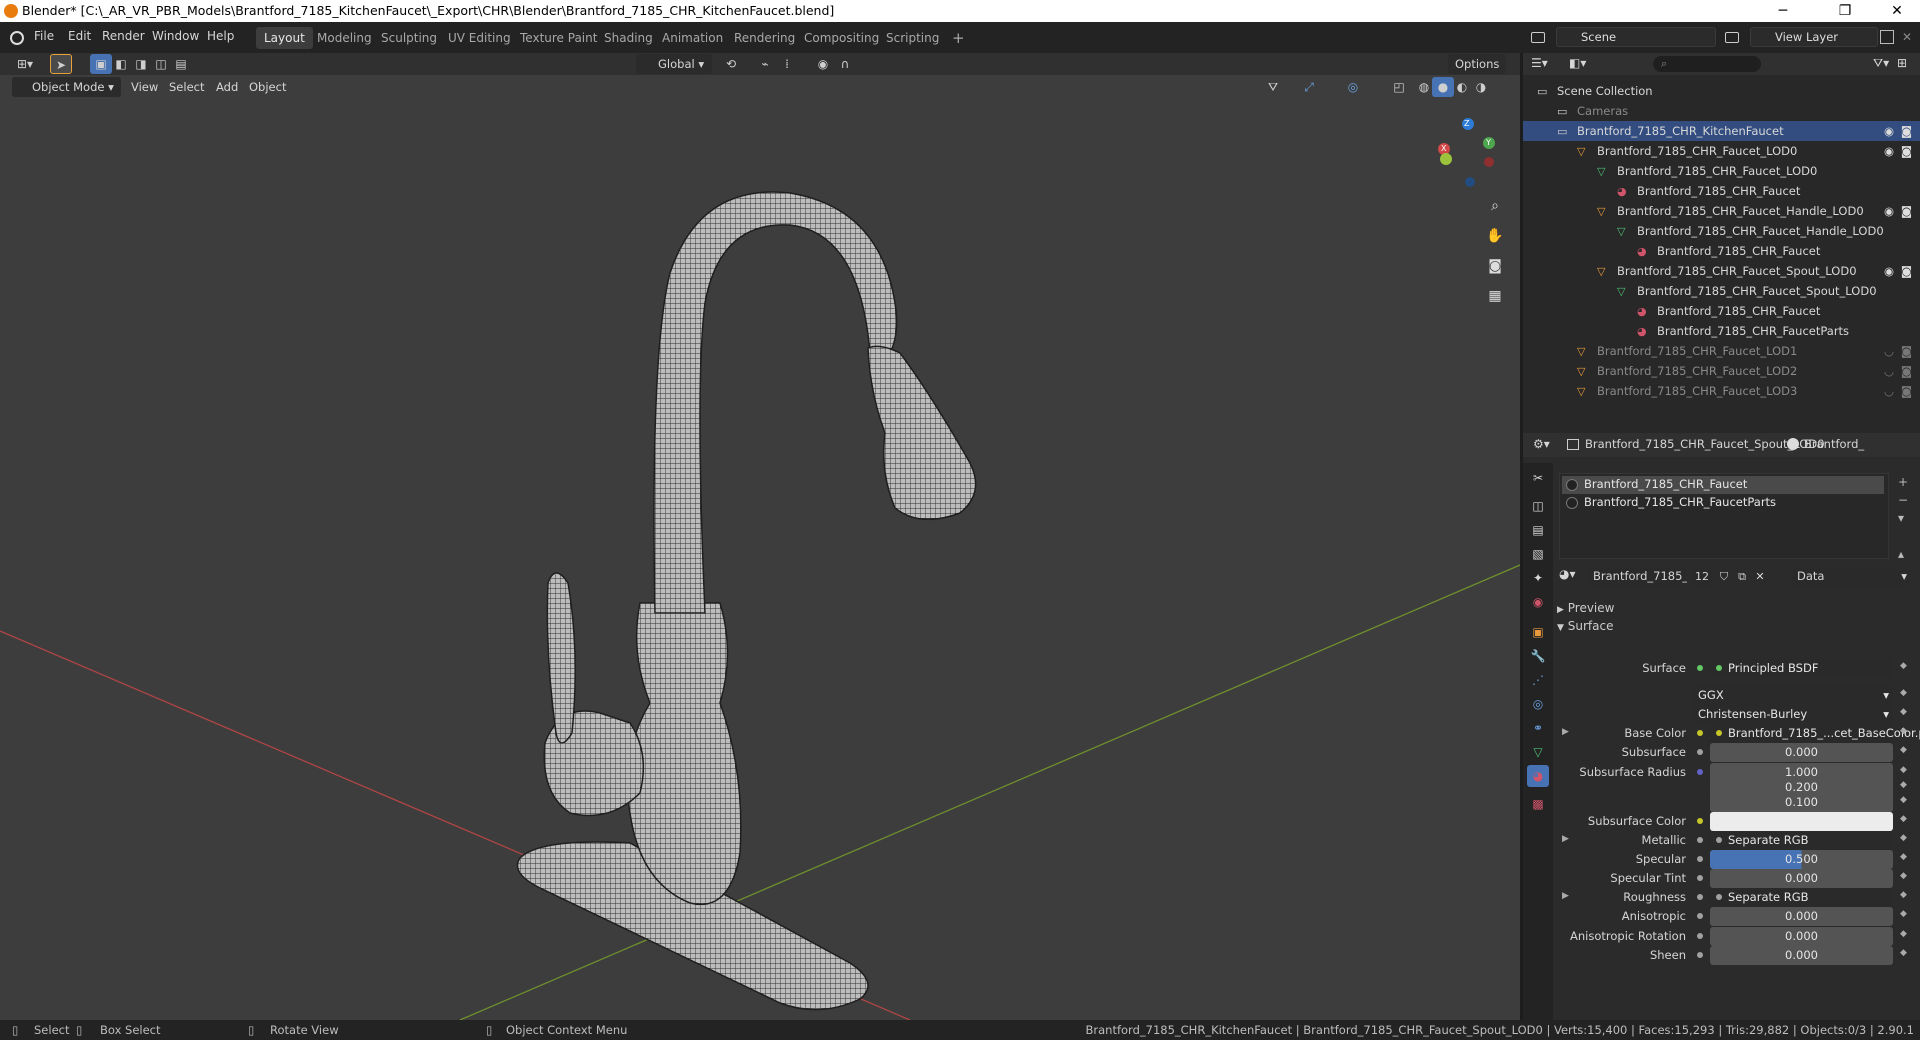 Image resolution: width=1920 pixels, height=1040 pixels. I want to click on slot-controls: +−▾▴▾, so click(1903, 527).